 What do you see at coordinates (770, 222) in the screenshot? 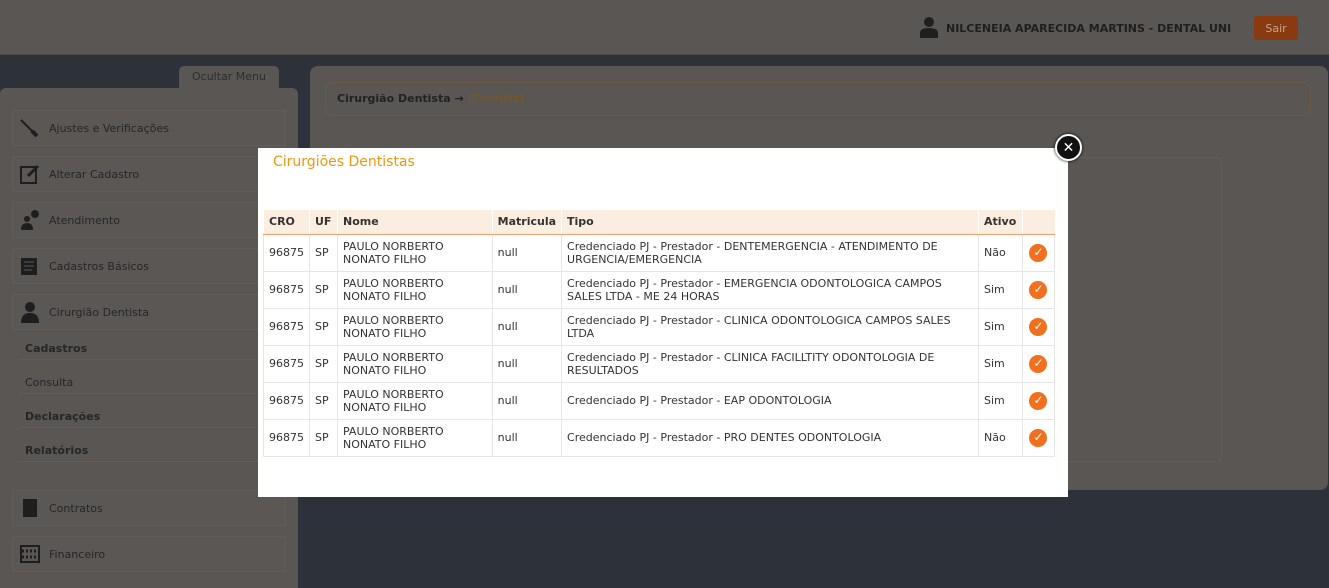
I see `col-tipo: Tipo` at bounding box center [770, 222].